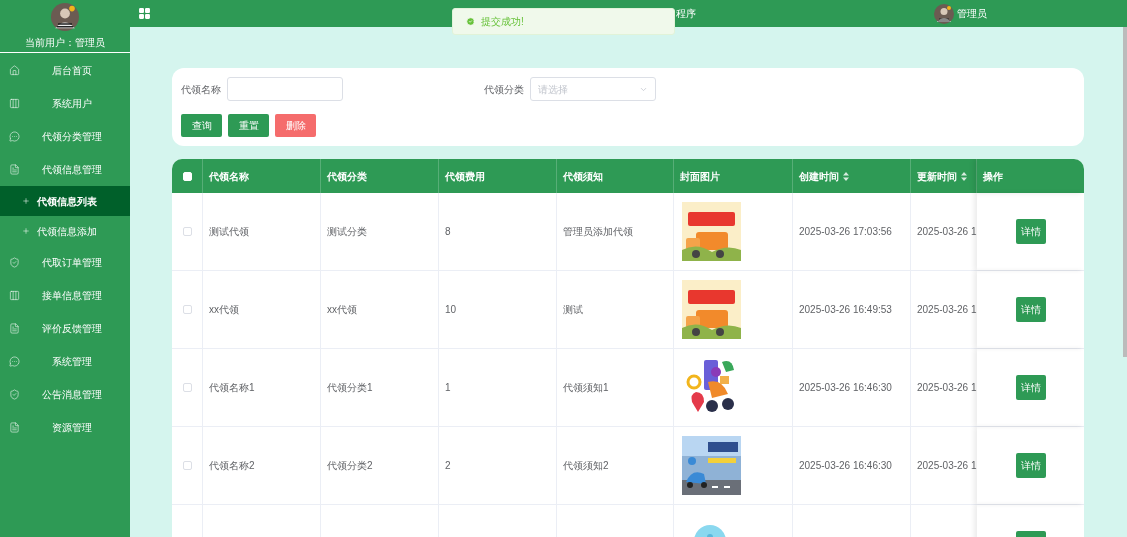 The width and height of the screenshot is (1127, 537). What do you see at coordinates (65, 295) in the screenshot?
I see `sidebar-item: 接单信息管理` at bounding box center [65, 295].